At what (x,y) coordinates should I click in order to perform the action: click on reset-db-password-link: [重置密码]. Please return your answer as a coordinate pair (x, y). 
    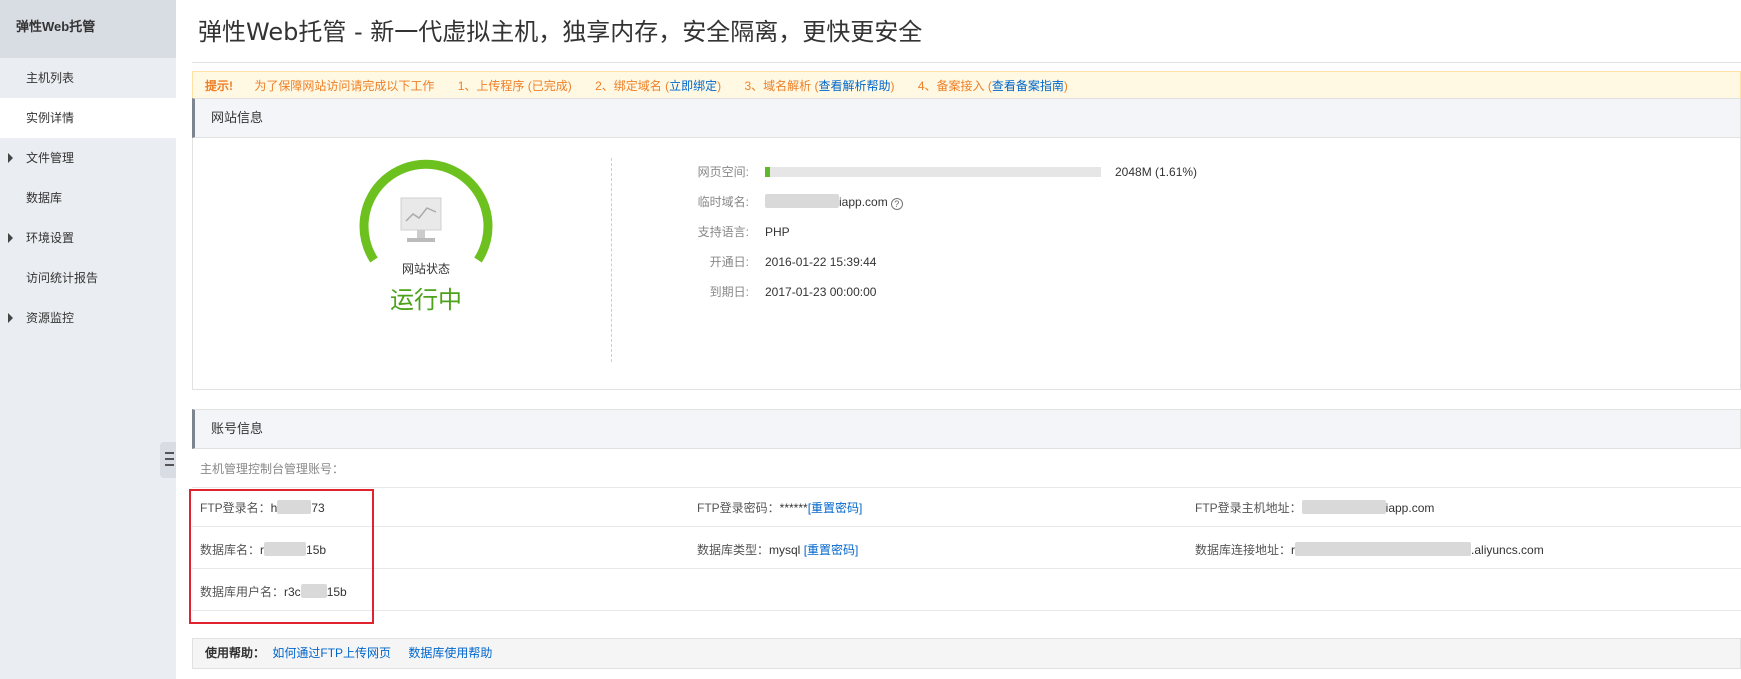
    Looking at the image, I should click on (831, 550).